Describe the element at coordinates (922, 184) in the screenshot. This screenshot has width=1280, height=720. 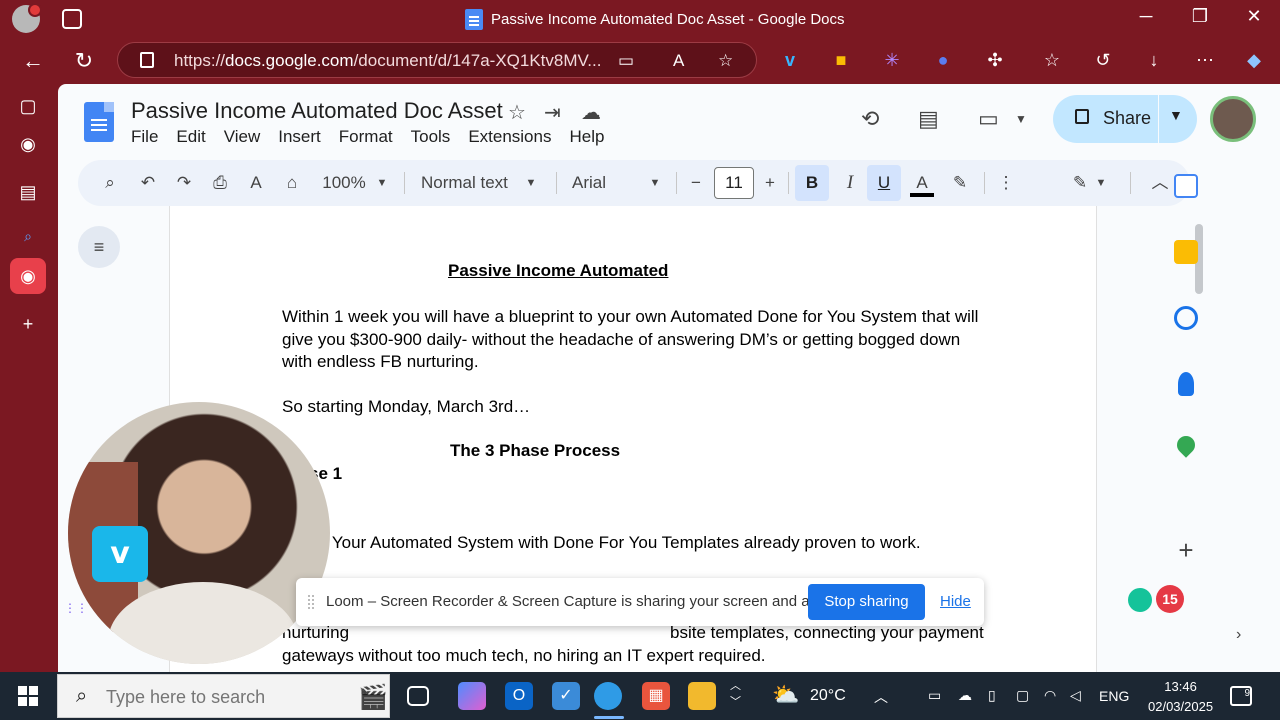
I see `text-color-button: A` at that location.